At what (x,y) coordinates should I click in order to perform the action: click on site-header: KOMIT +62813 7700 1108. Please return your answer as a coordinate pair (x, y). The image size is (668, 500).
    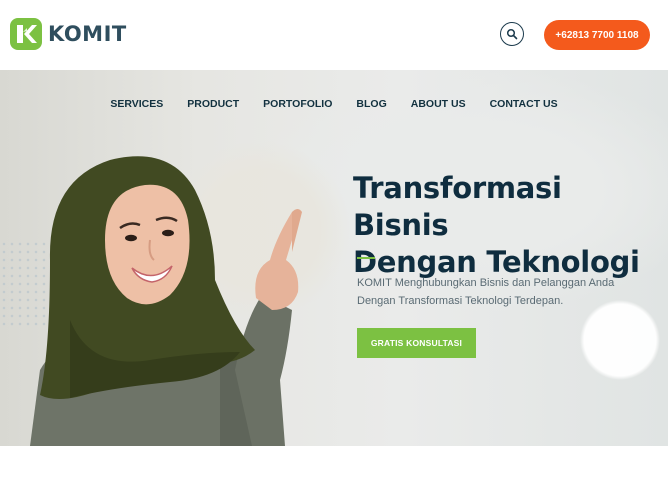
    Looking at the image, I should click on (334, 35).